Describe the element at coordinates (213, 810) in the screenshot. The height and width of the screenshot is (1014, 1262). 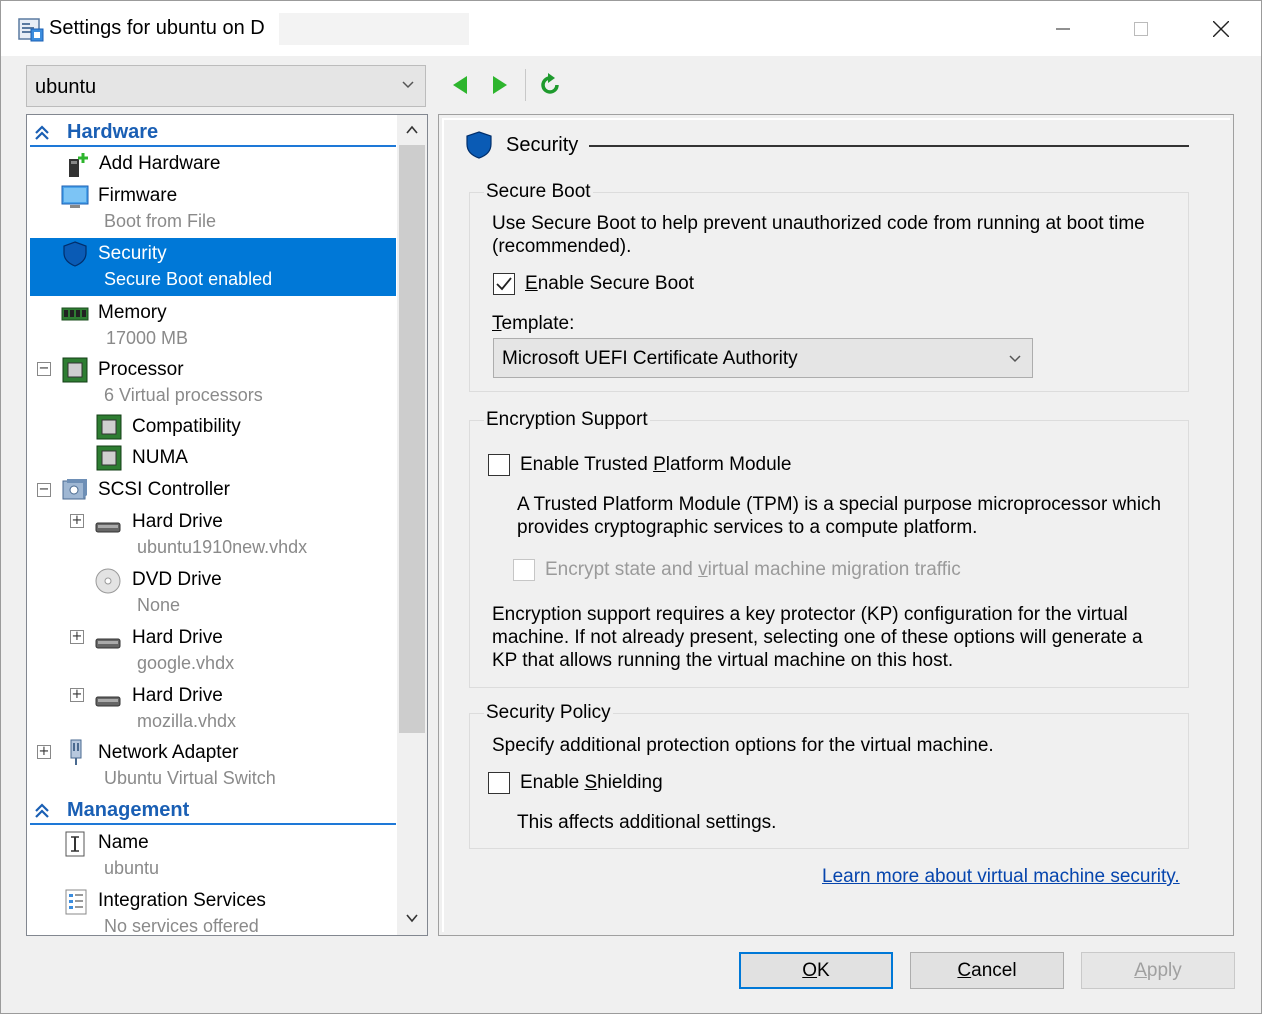
I see `management-section-header: Management` at that location.